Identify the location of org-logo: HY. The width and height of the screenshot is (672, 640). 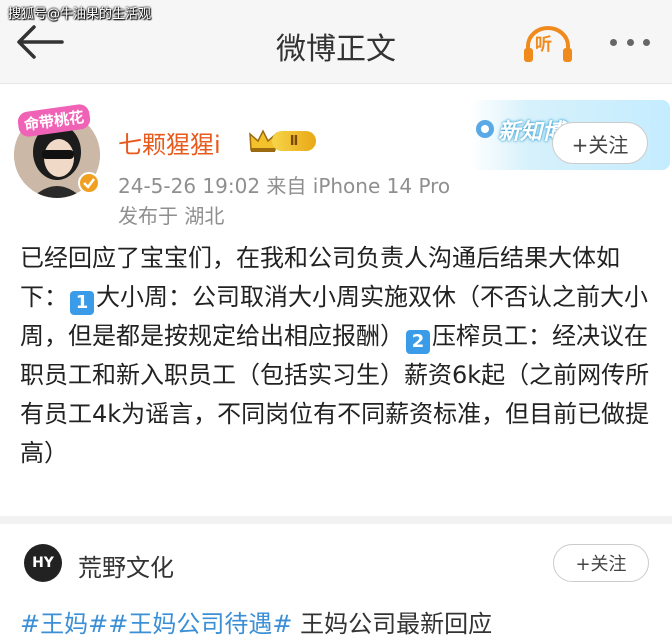
(43, 563).